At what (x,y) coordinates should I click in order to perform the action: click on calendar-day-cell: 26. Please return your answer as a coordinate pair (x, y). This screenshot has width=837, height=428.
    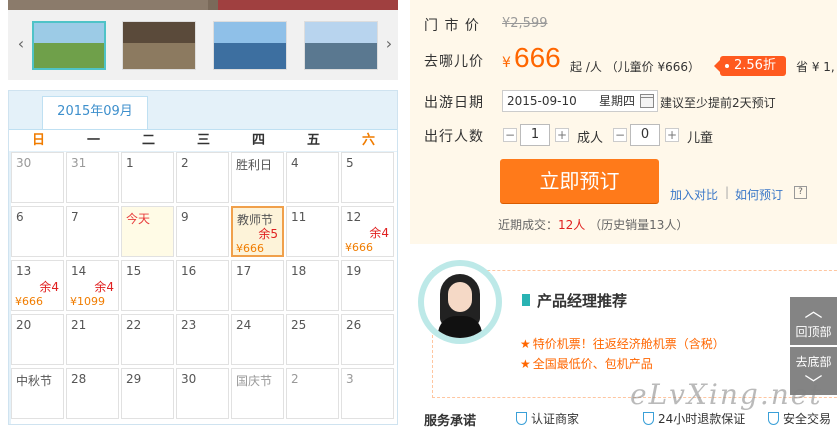
    Looking at the image, I should click on (367, 339).